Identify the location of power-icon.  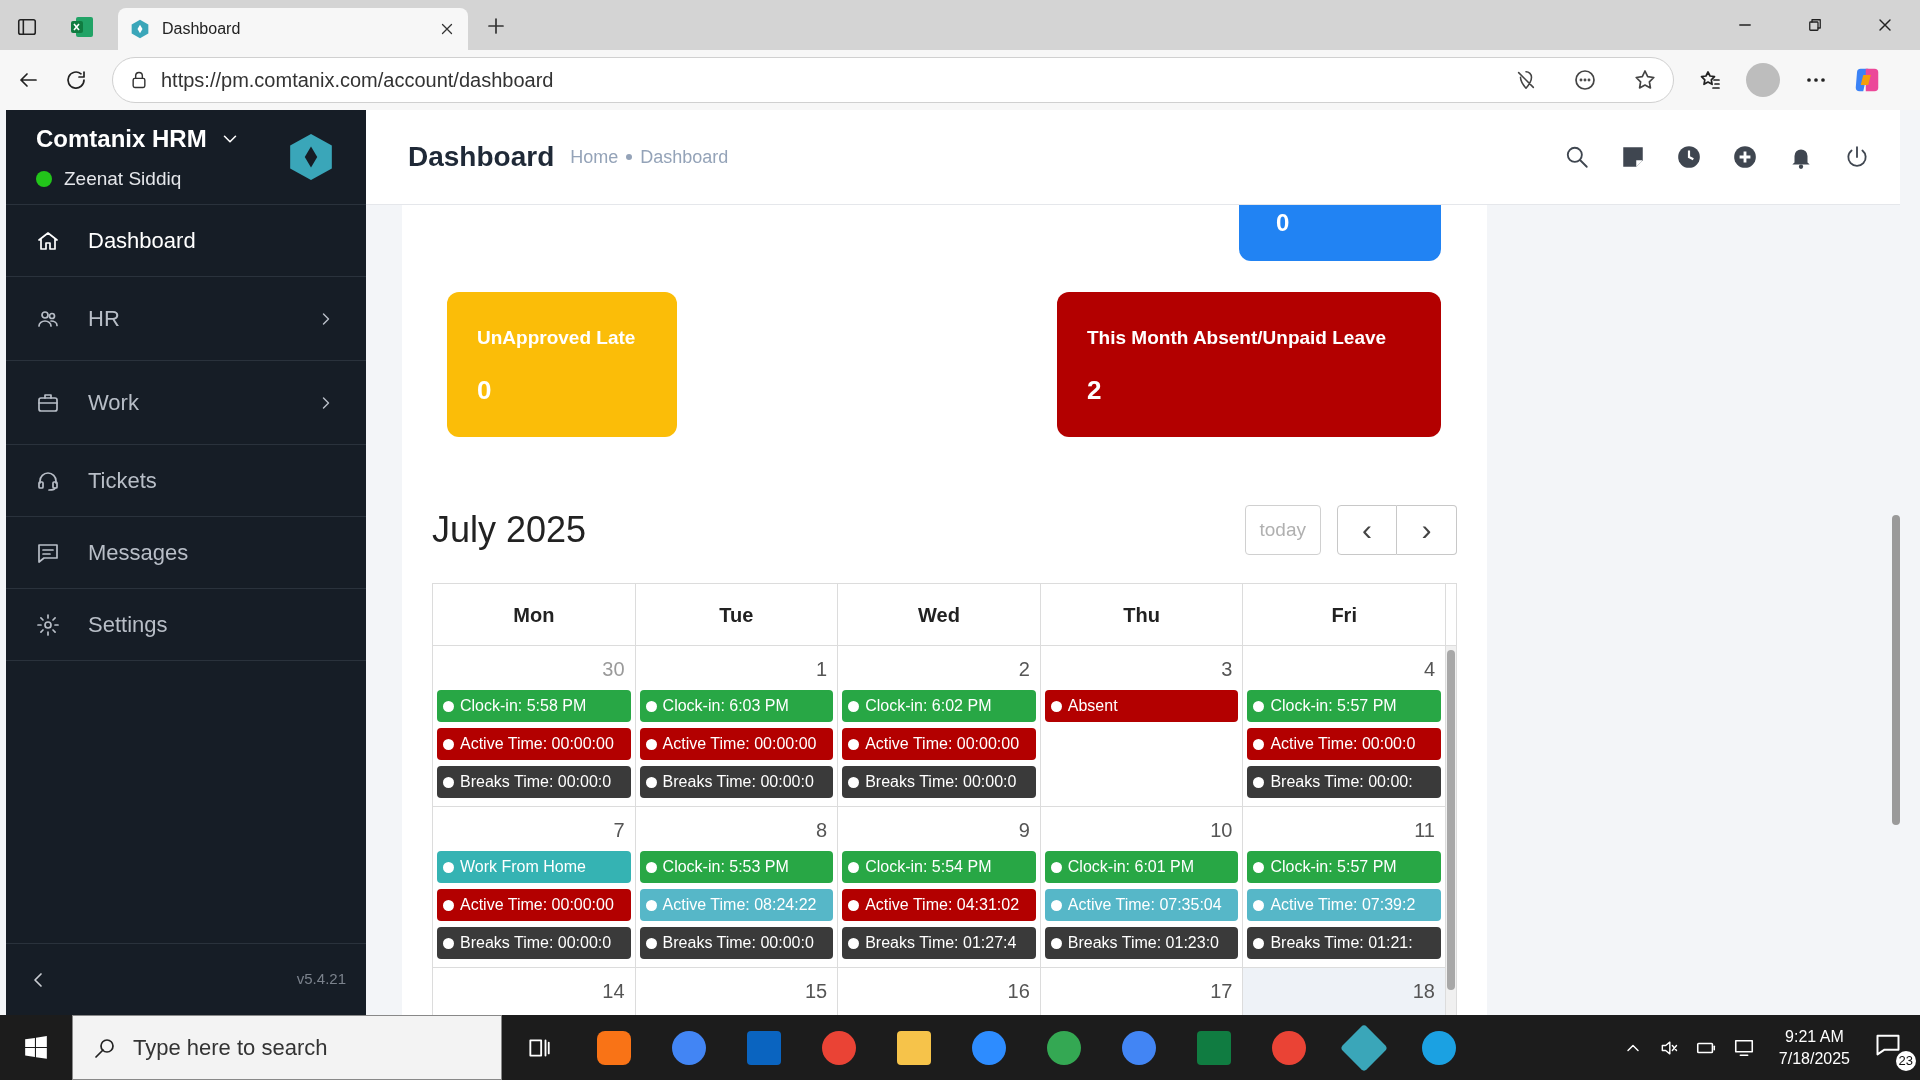
(1857, 157).